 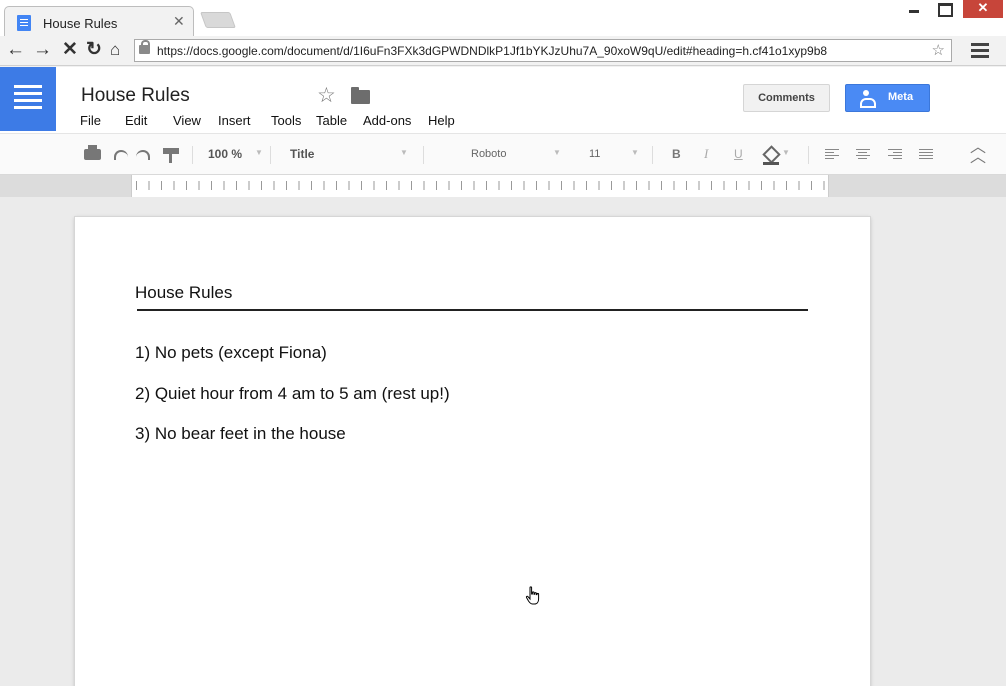 What do you see at coordinates (387, 120) in the screenshot?
I see `menu-add-ons: Add-ons` at bounding box center [387, 120].